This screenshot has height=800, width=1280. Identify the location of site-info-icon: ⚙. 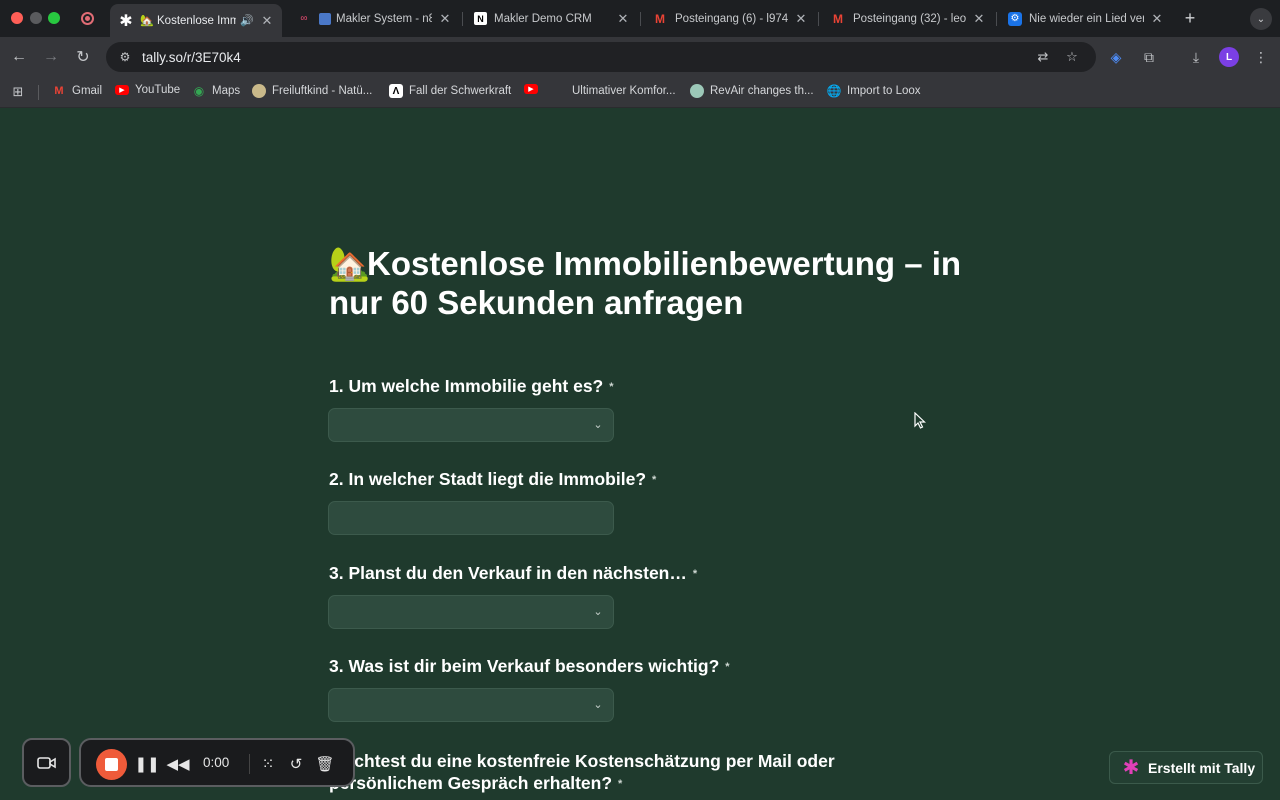
(125, 57).